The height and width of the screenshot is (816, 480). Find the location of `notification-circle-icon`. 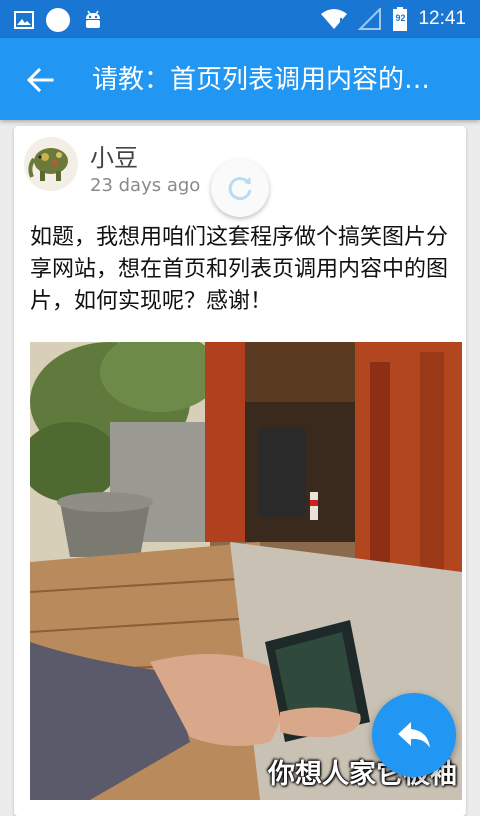

notification-circle-icon is located at coordinates (58, 20).